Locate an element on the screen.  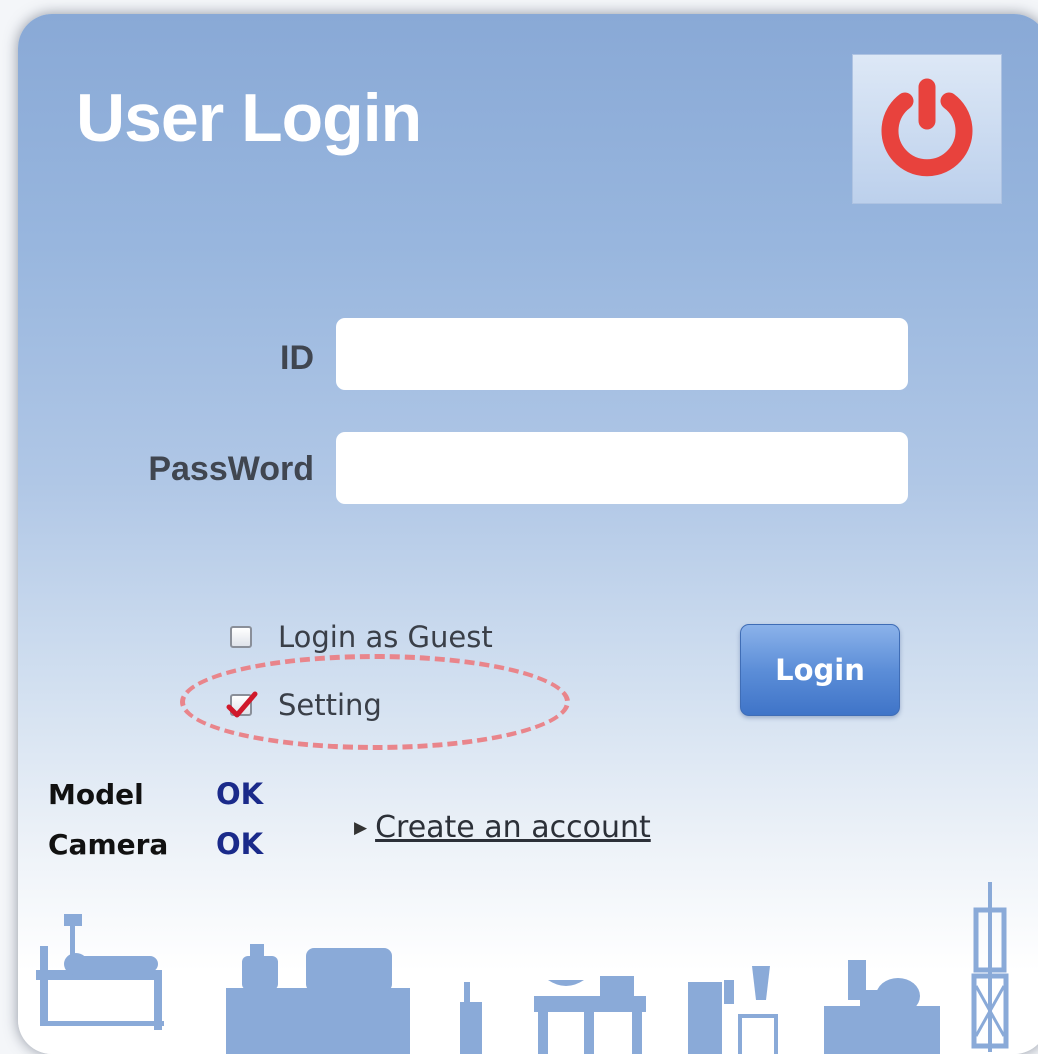
password-label: PassWord is located at coordinates (231, 469).